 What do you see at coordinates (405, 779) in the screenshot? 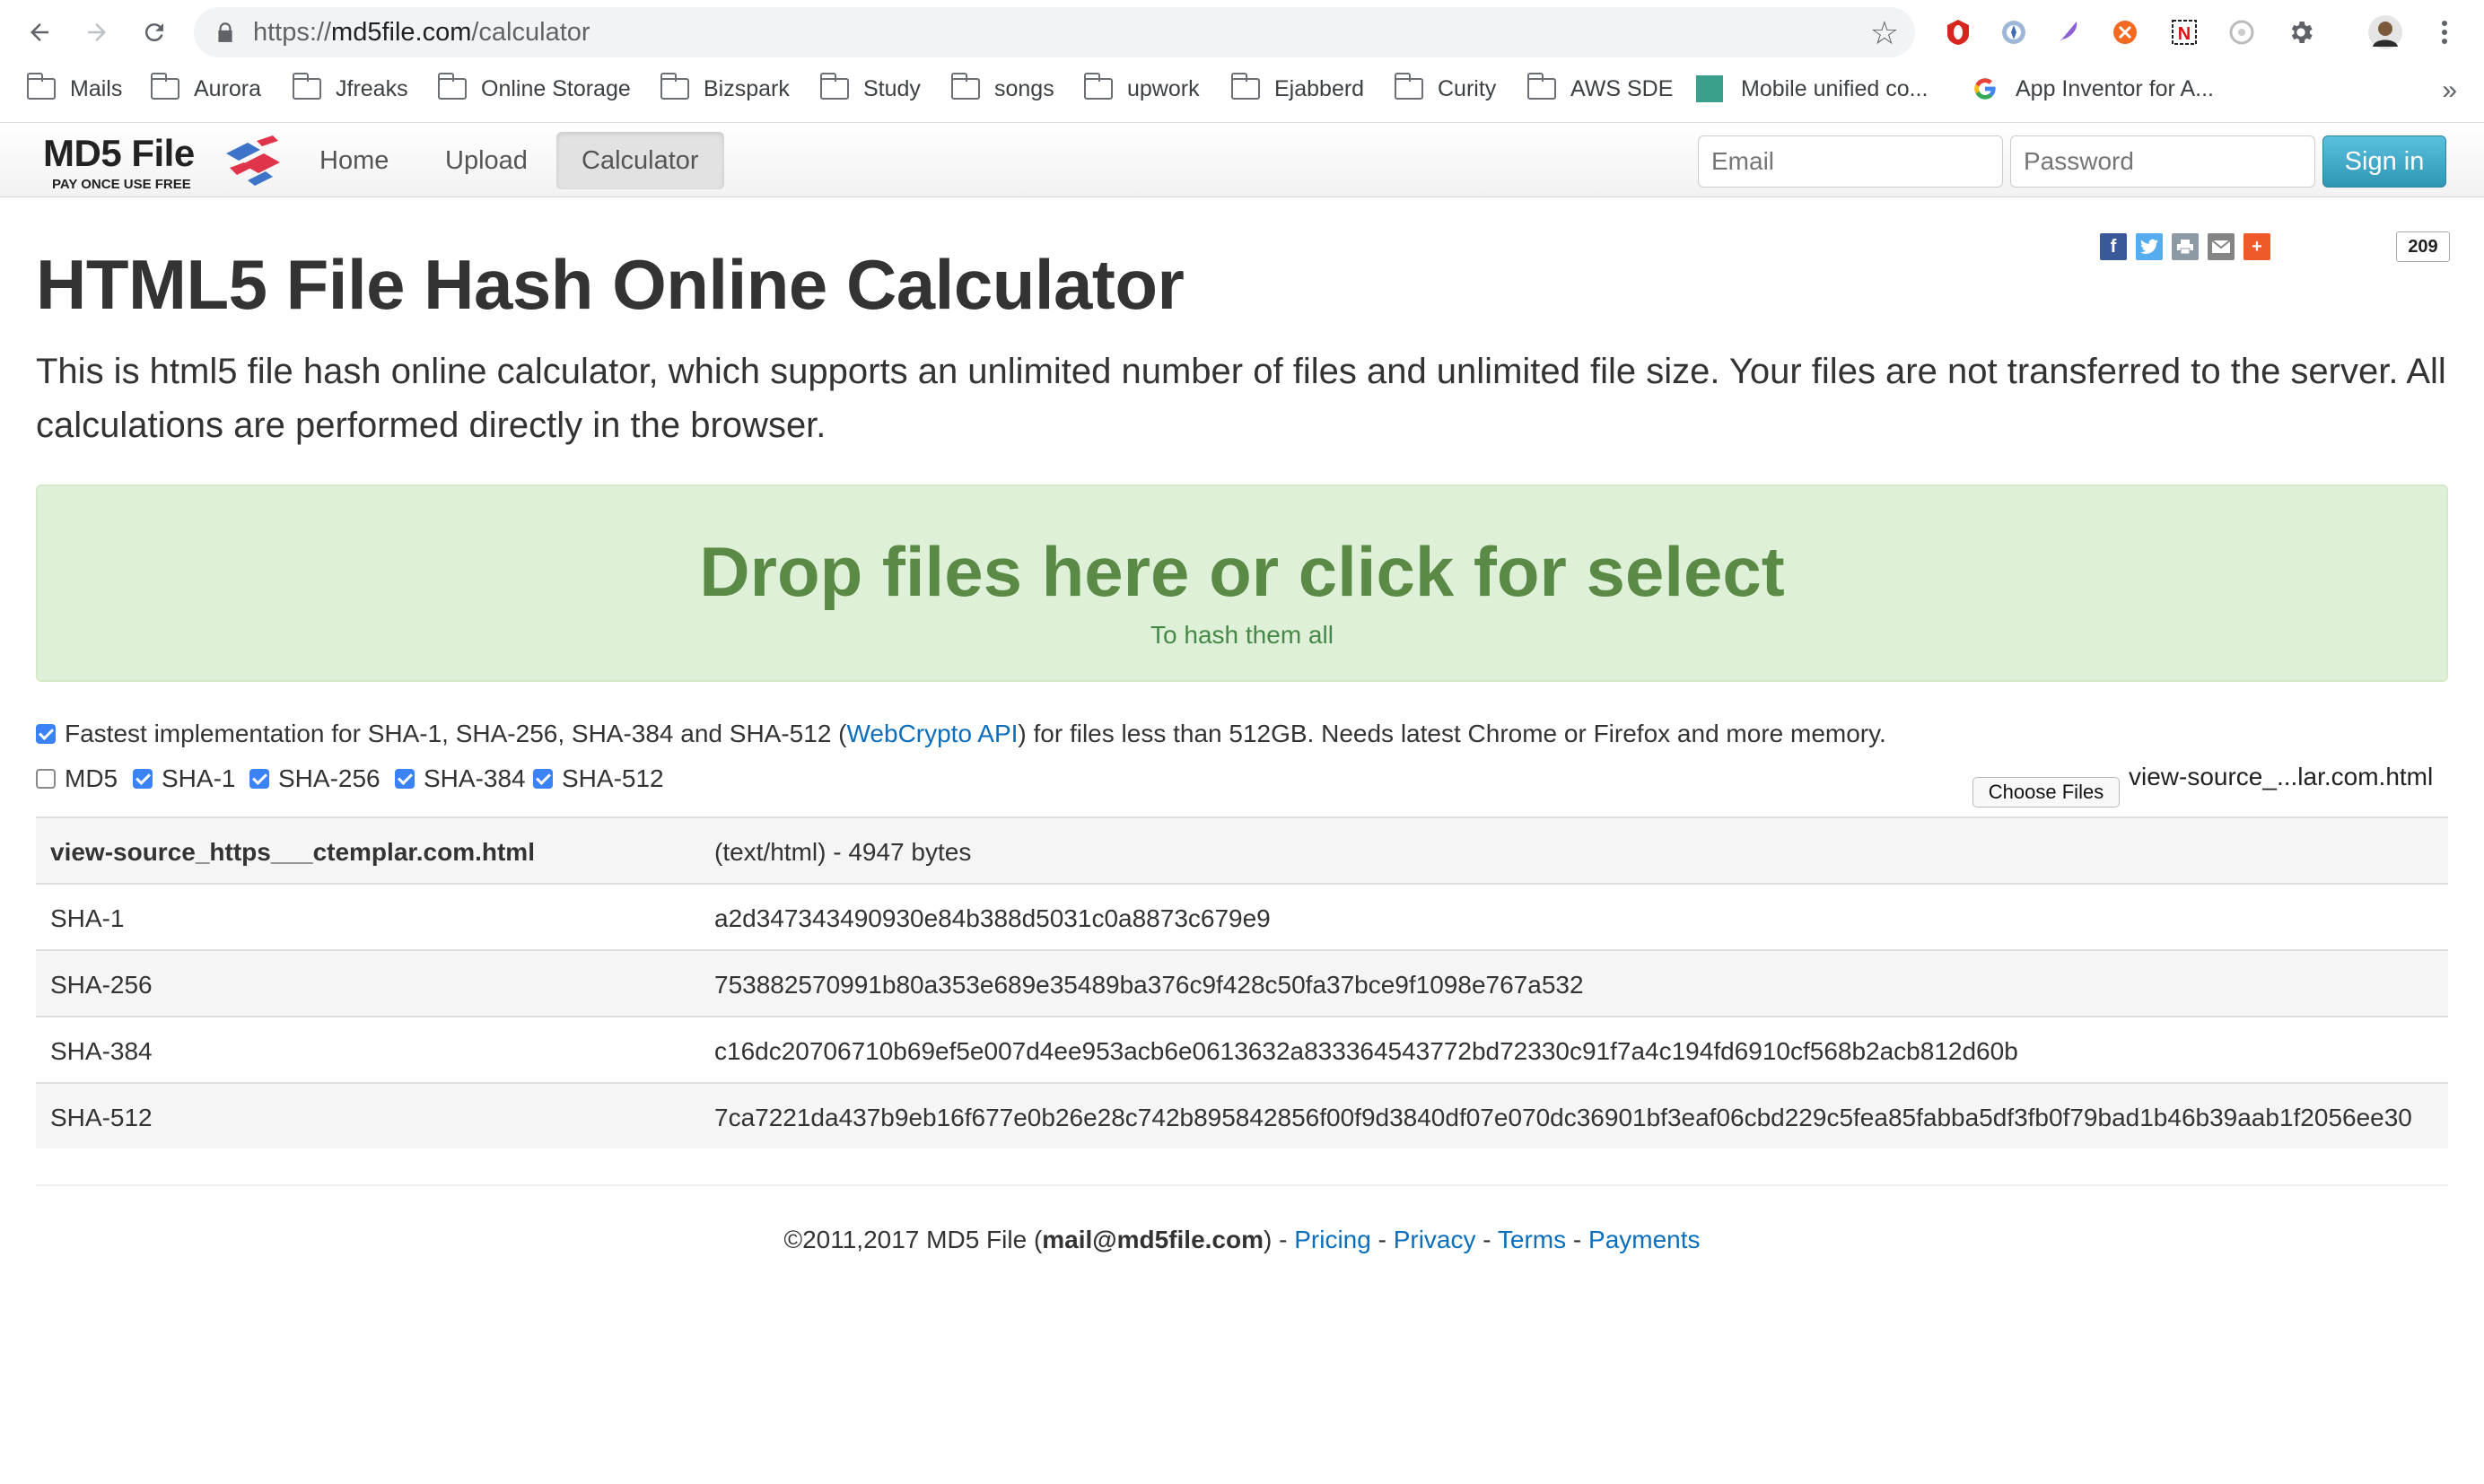
I see `sha384-checkbox` at bounding box center [405, 779].